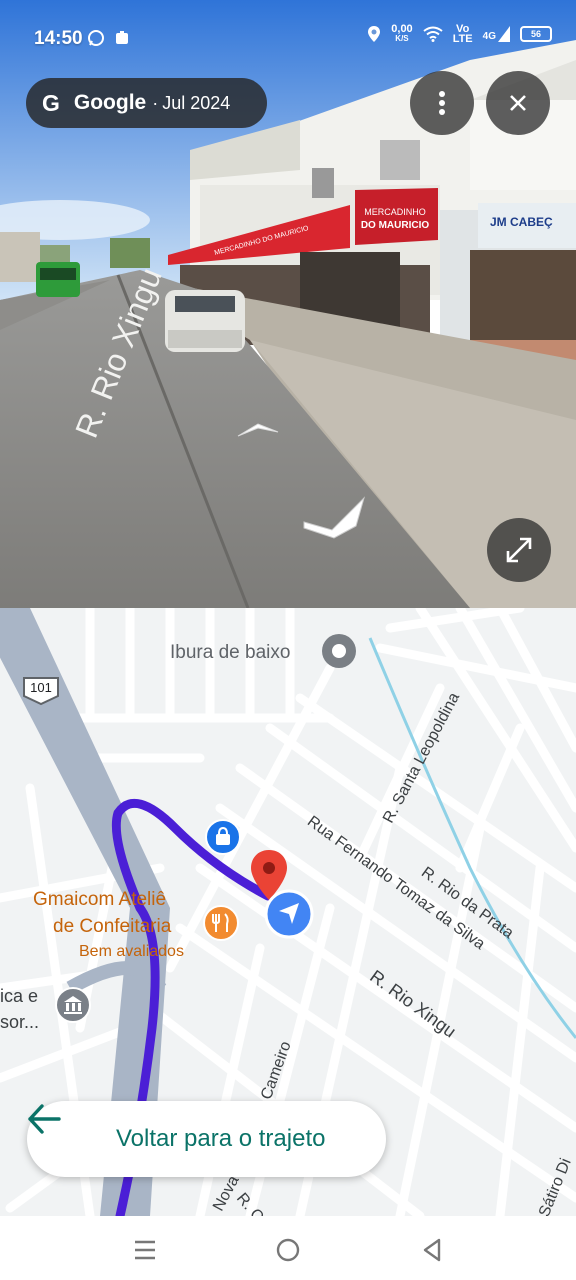  Describe the element at coordinates (521, 222) in the screenshot. I see `sign-shop: JM CABEÇ` at that location.